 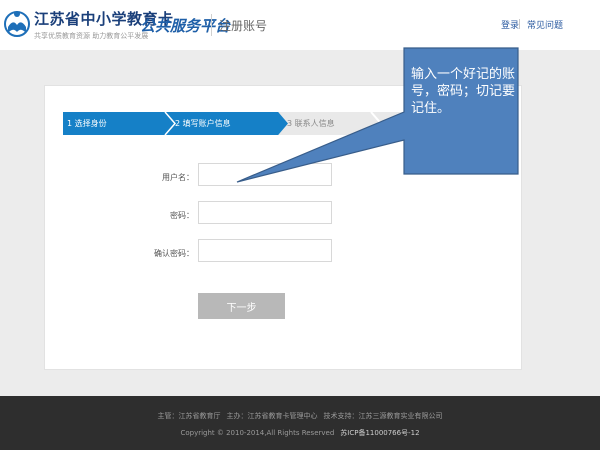 What do you see at coordinates (17, 24) in the screenshot?
I see `education-card-logo-icon` at bounding box center [17, 24].